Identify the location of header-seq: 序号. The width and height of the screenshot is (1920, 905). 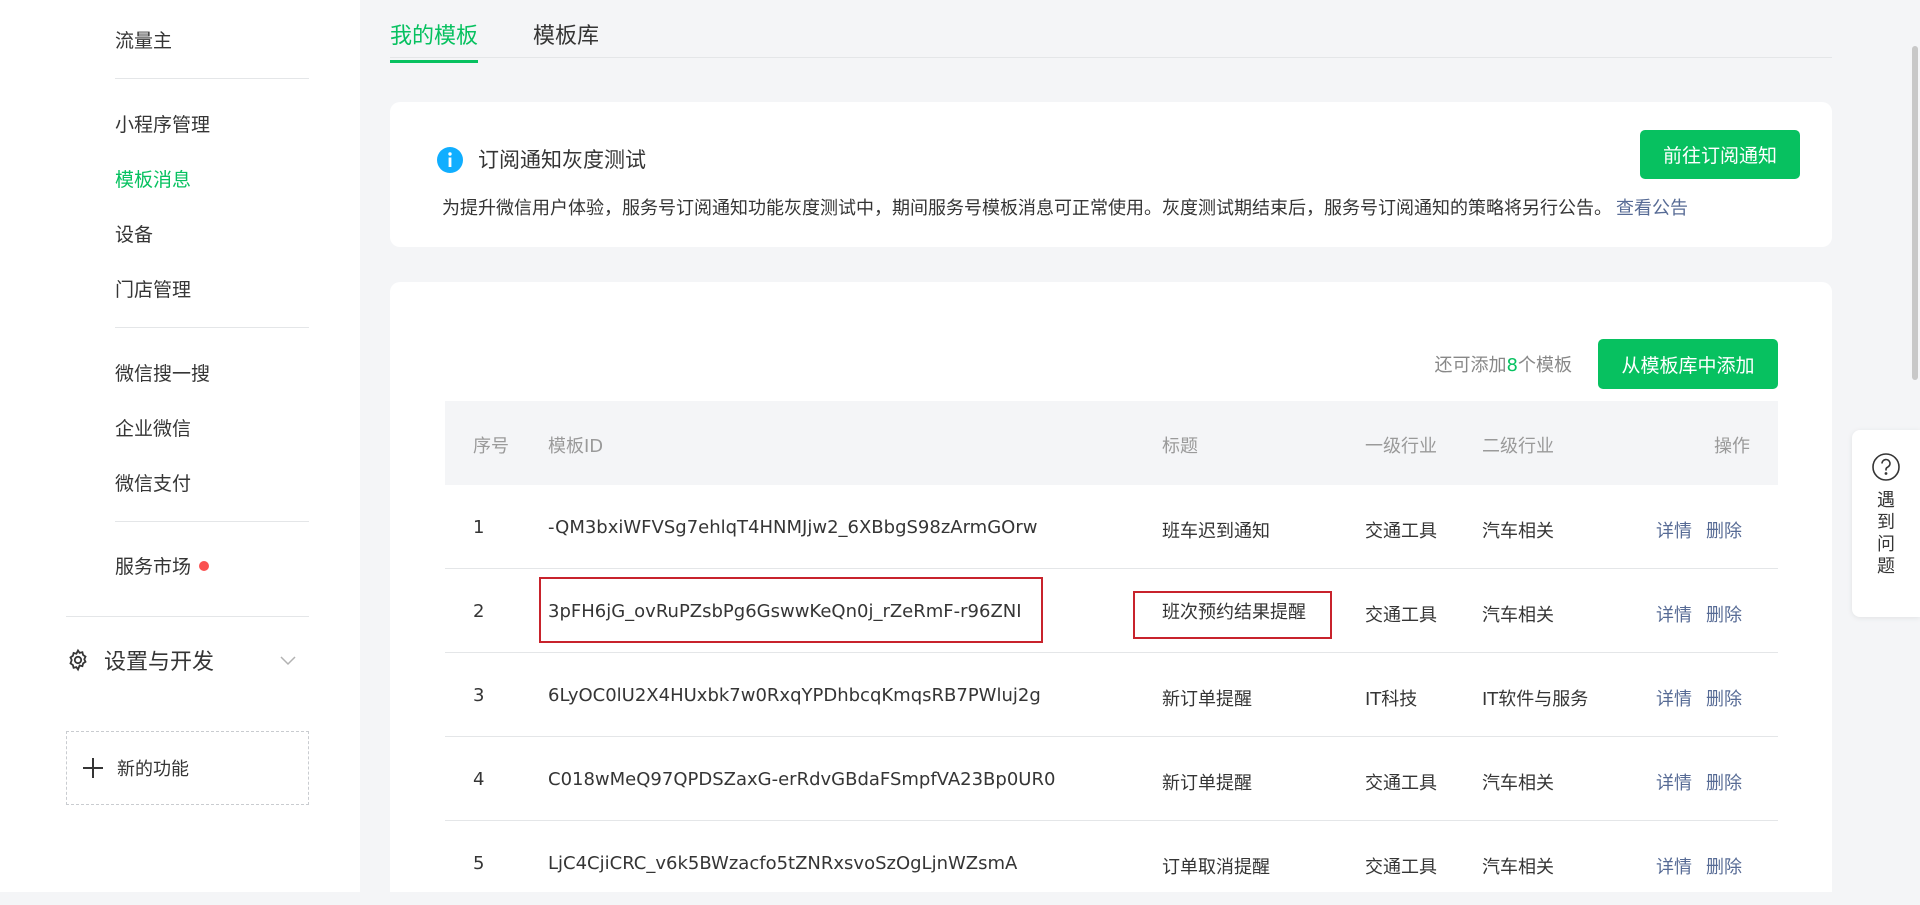
(491, 446).